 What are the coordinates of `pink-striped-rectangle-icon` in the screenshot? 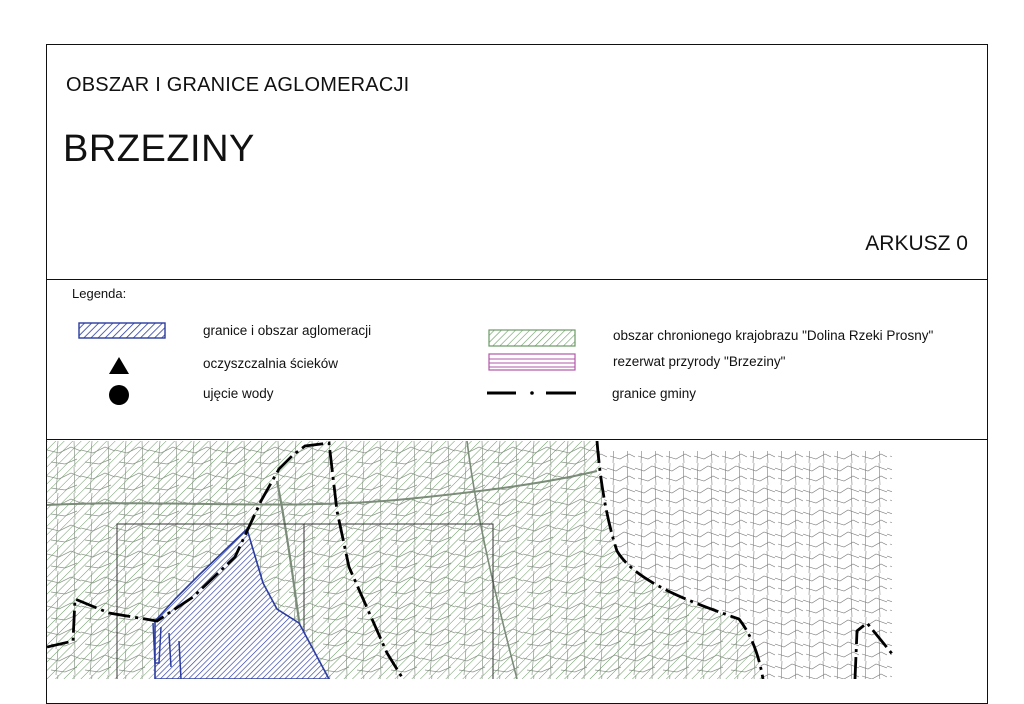 It's located at (532, 362).